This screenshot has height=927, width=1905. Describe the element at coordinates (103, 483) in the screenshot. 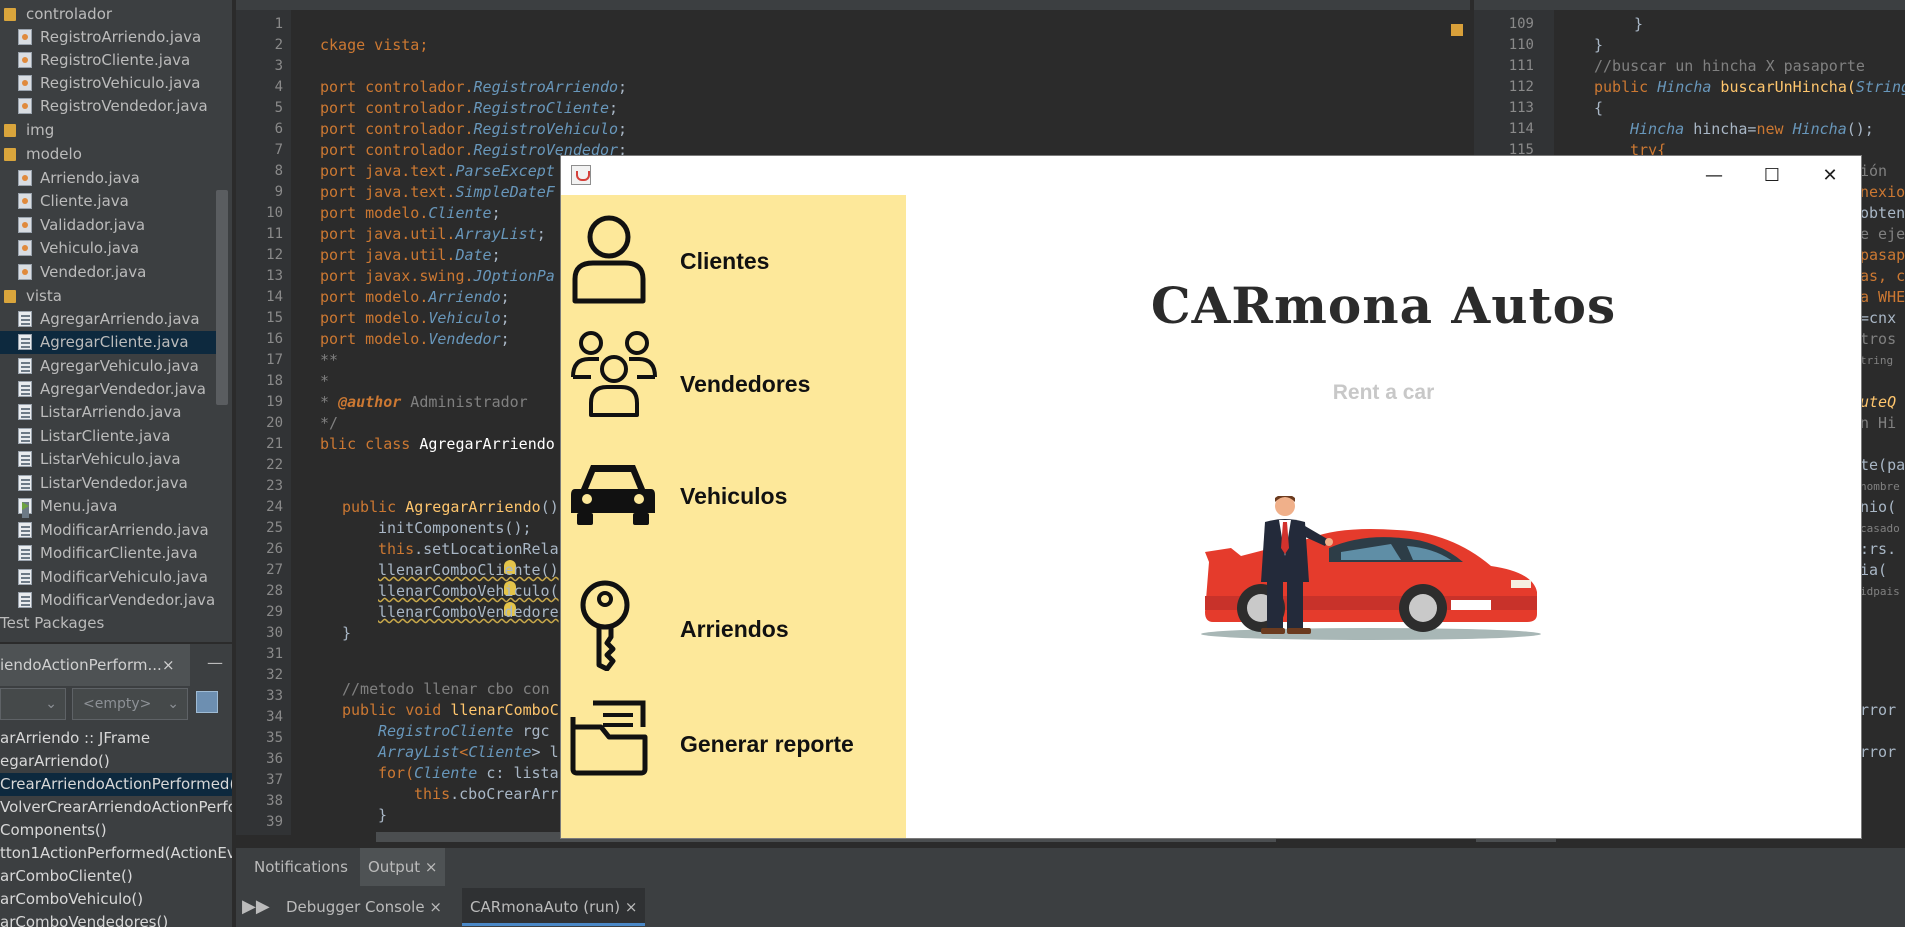

I see `tree-item: ListarVendedor.java` at that location.